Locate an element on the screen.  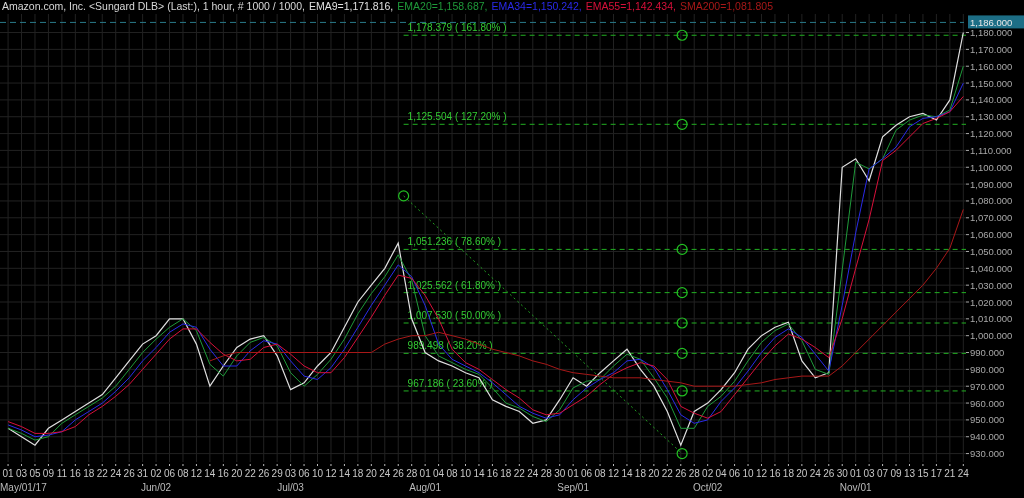
y-axis-label: 1,000.000 is located at coordinates (991, 336).